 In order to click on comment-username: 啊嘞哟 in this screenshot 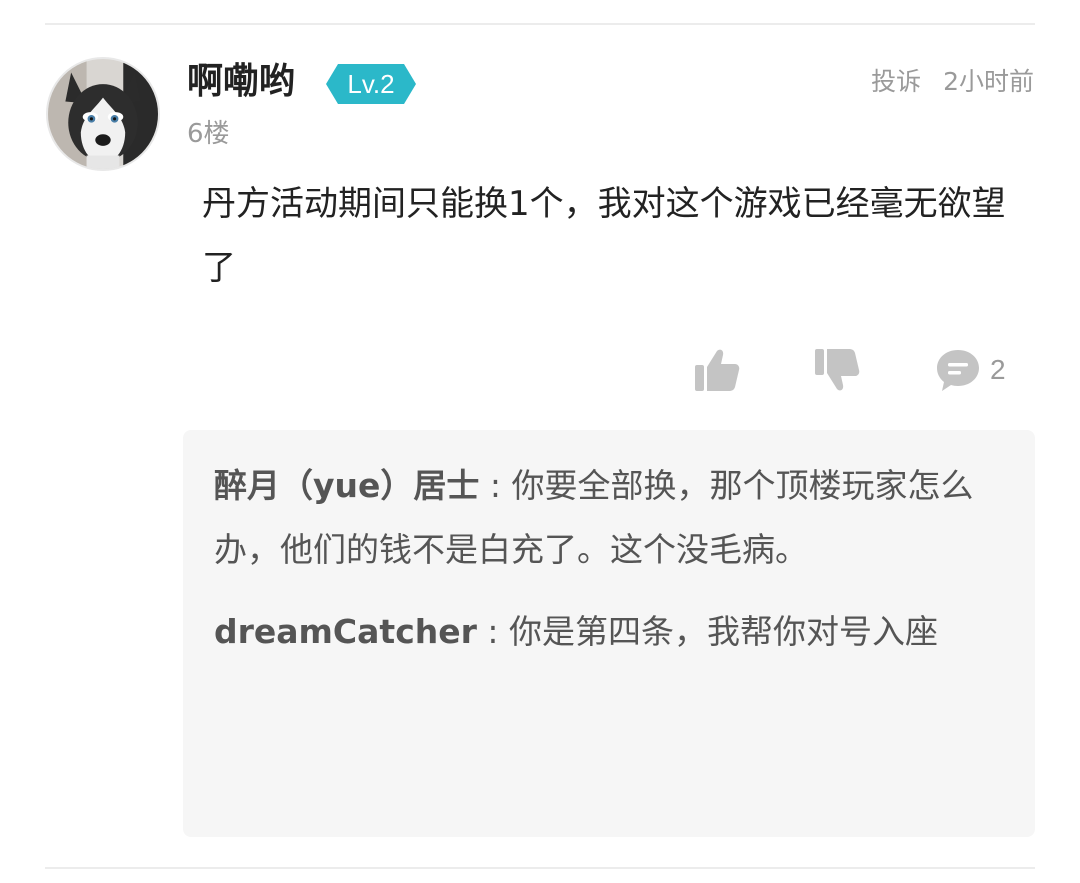, I will do `click(241, 82)`.